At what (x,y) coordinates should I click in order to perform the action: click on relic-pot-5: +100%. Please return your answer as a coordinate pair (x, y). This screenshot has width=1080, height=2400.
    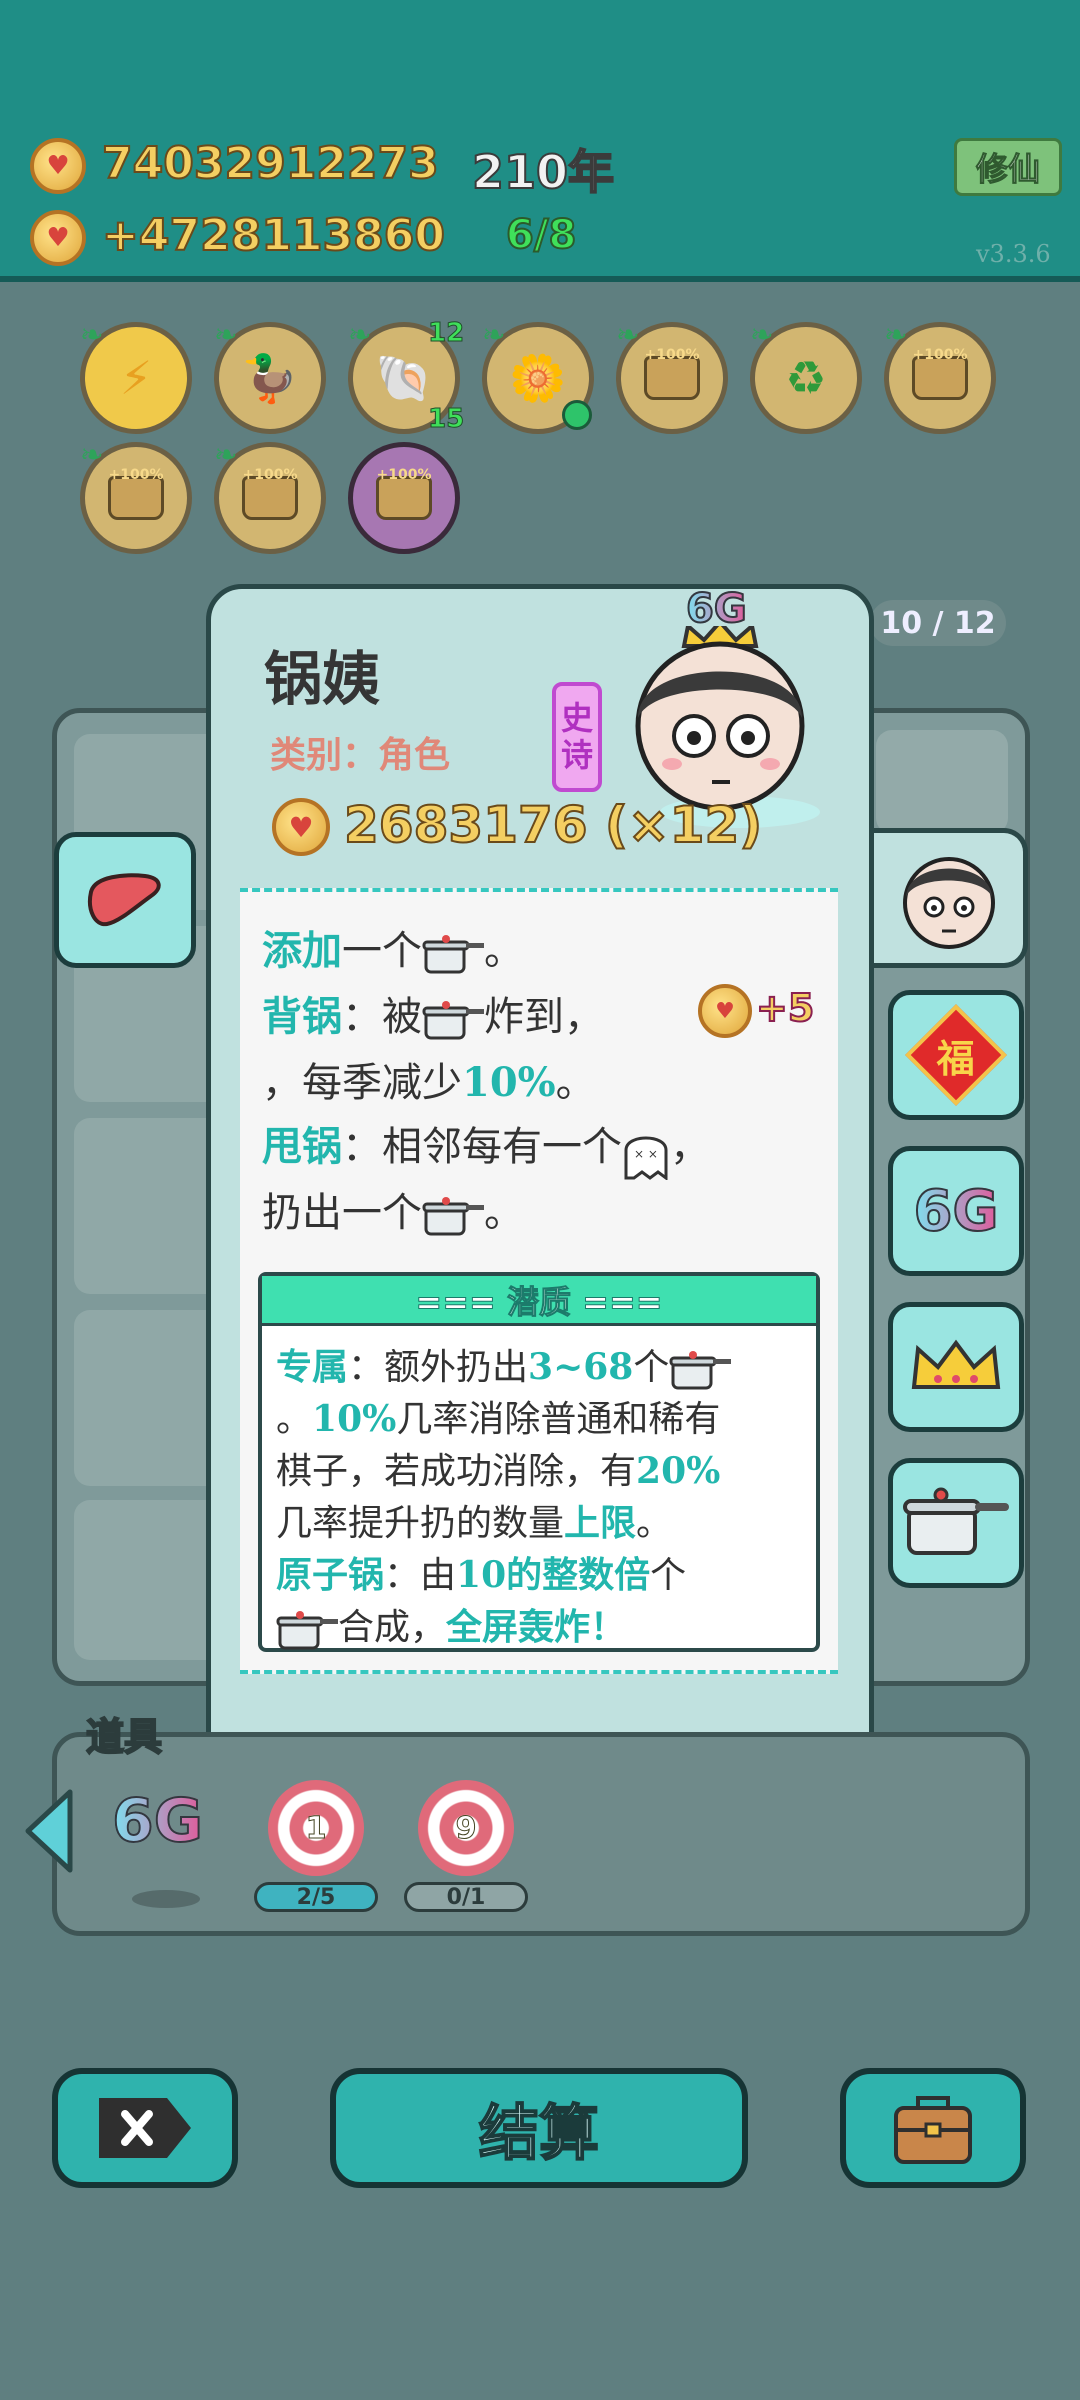
    Looking at the image, I should click on (404, 498).